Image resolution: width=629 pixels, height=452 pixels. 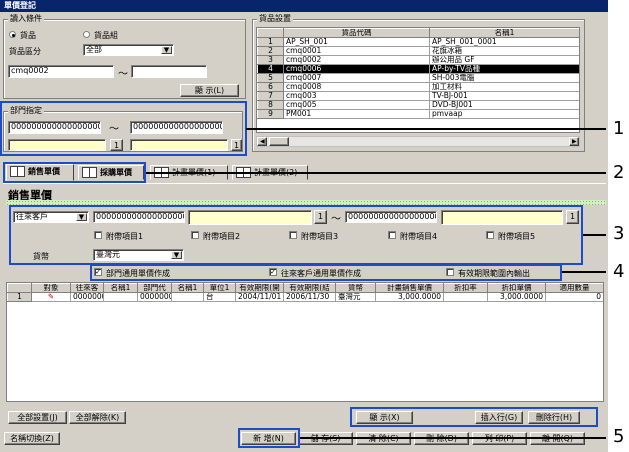 I want to click on product-name-cell: AP-by-TV品種, so click(x=504, y=69).